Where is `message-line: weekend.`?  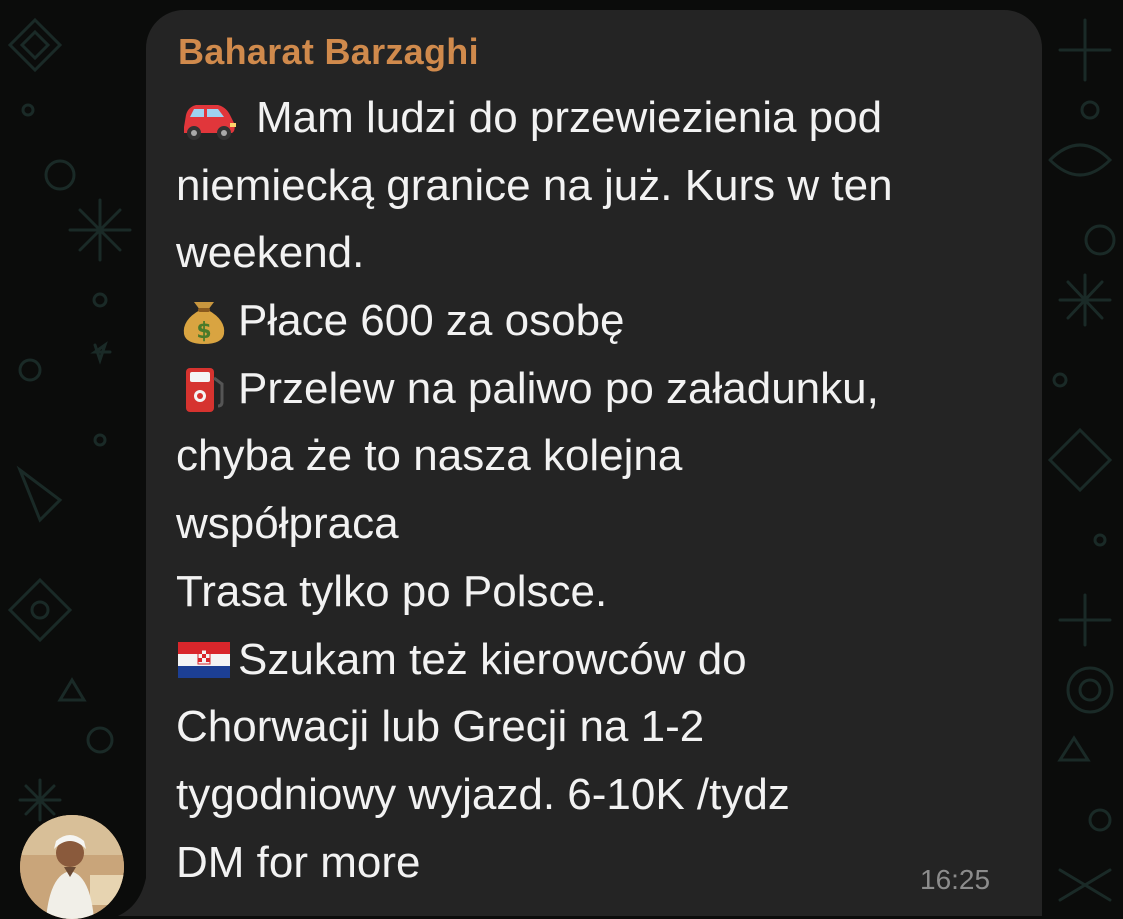
message-line: weekend. is located at coordinates (270, 253).